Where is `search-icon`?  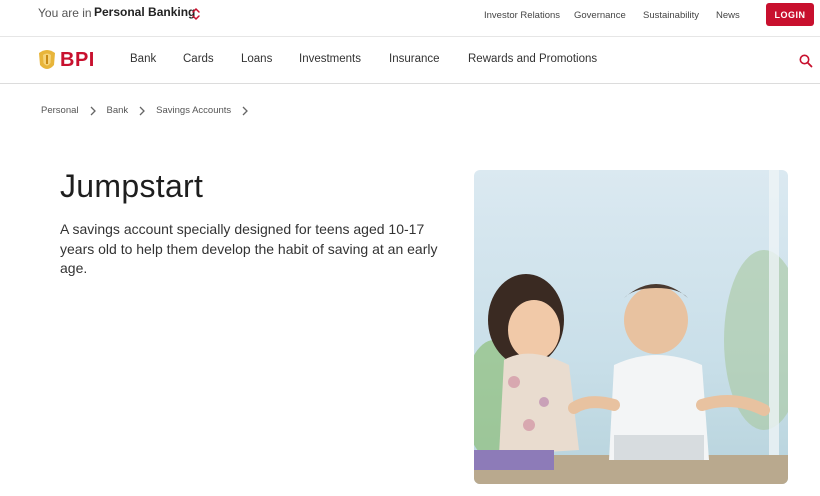
search-icon is located at coordinates (806, 61).